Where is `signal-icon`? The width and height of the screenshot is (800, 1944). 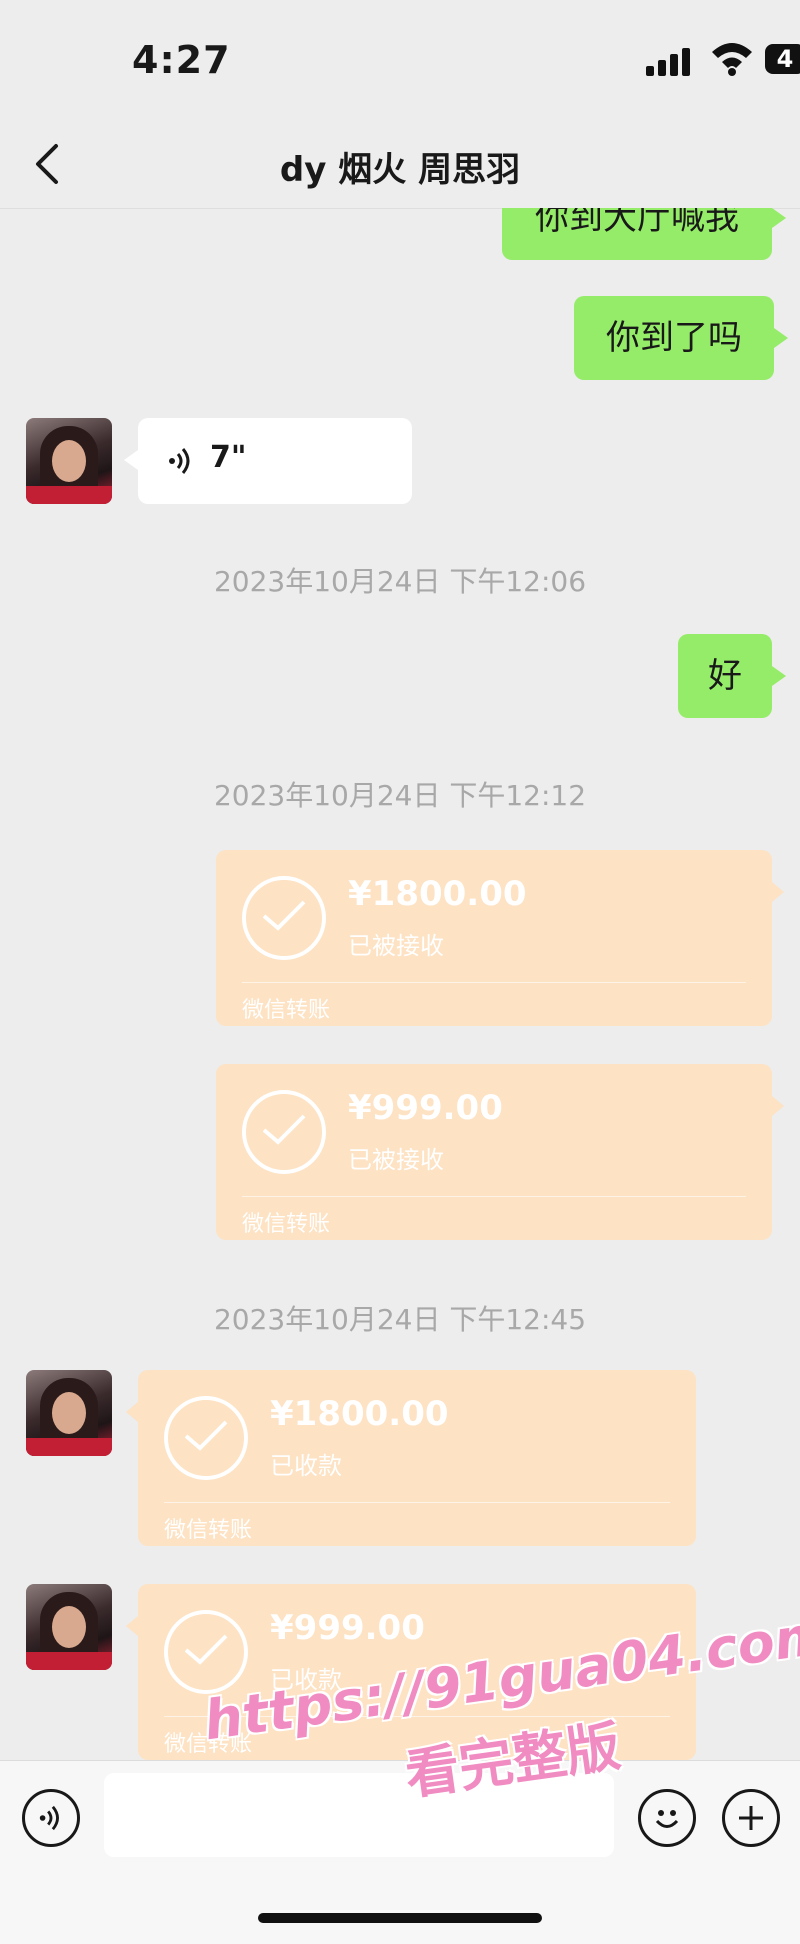
signal-icon is located at coordinates (672, 61).